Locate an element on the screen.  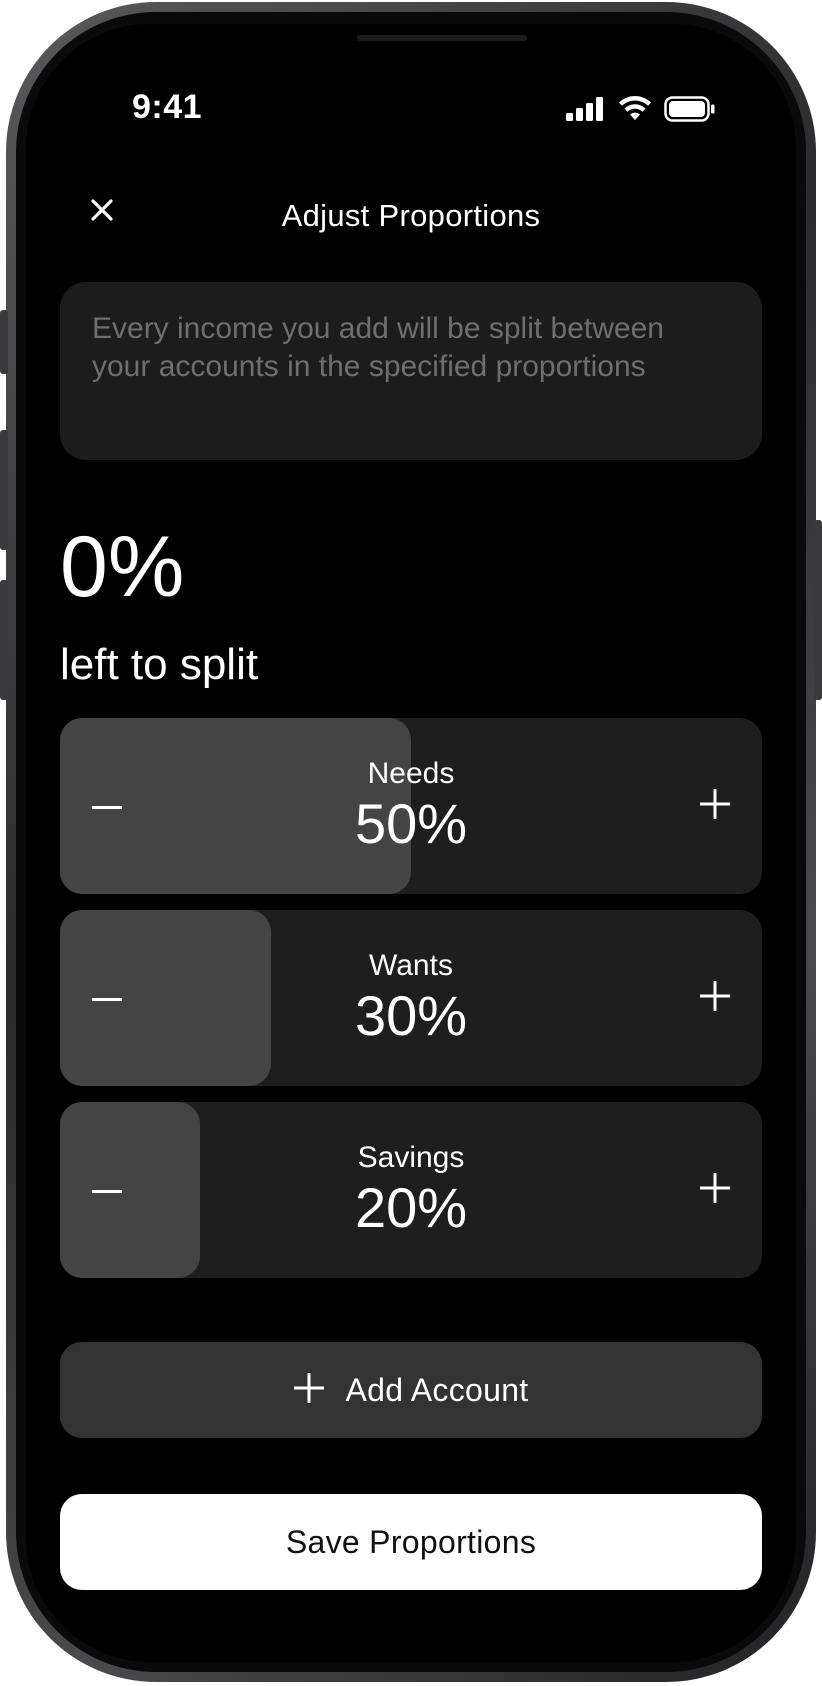
account-card-savings: Savings 20% is located at coordinates (411, 1190).